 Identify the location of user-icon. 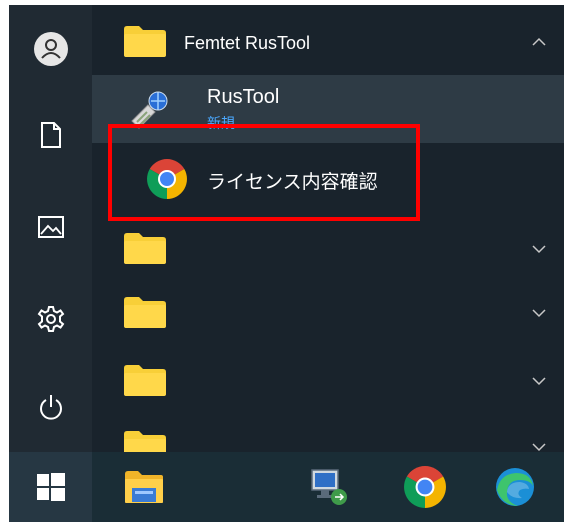
(50, 49).